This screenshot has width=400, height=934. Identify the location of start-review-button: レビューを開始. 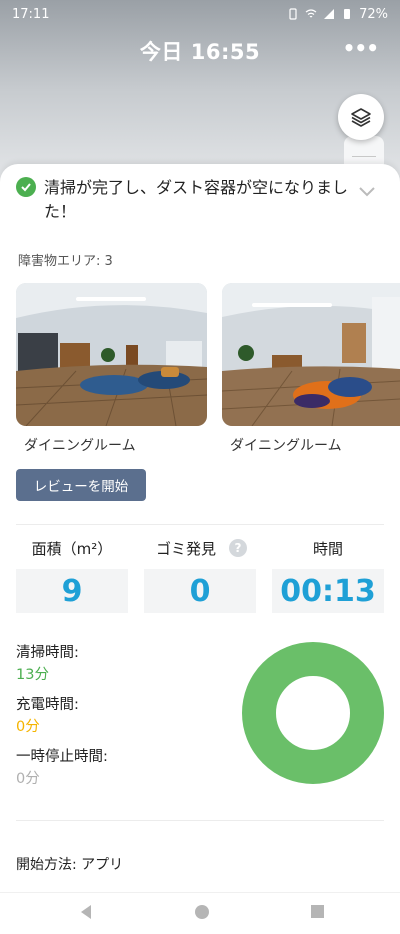
(81, 485).